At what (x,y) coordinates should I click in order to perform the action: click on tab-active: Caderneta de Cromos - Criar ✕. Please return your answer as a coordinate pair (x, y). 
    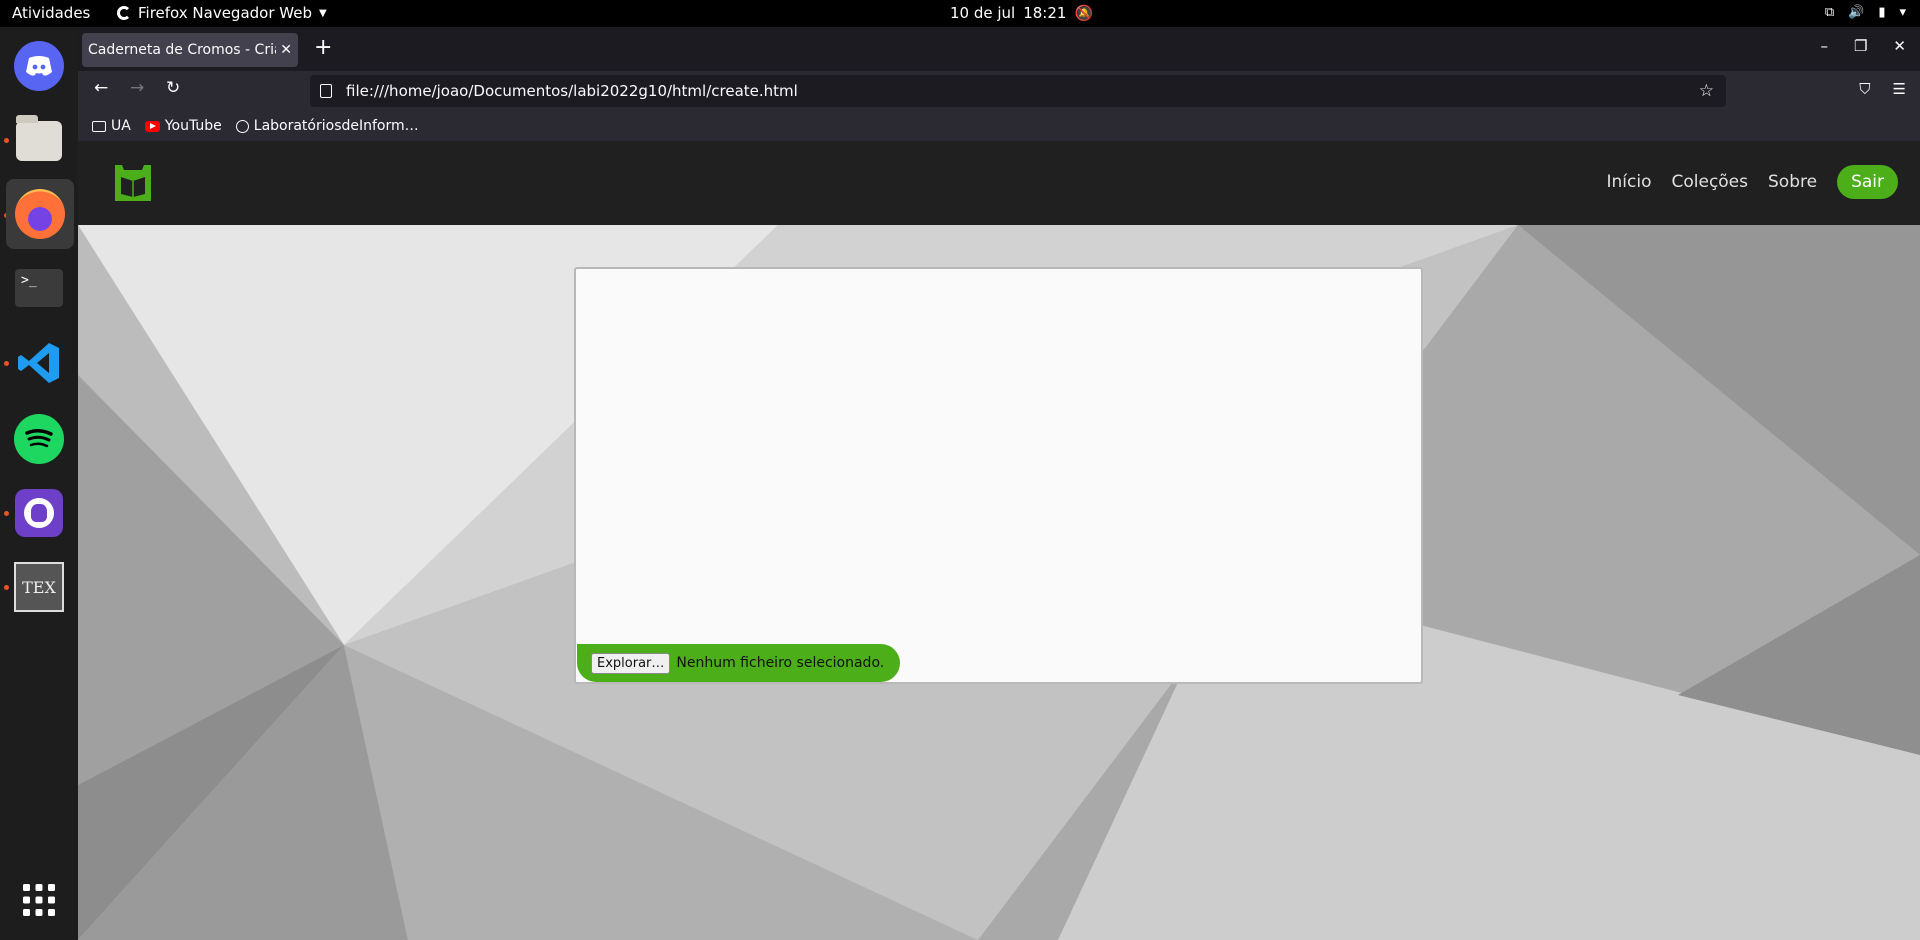
    Looking at the image, I should click on (190, 50).